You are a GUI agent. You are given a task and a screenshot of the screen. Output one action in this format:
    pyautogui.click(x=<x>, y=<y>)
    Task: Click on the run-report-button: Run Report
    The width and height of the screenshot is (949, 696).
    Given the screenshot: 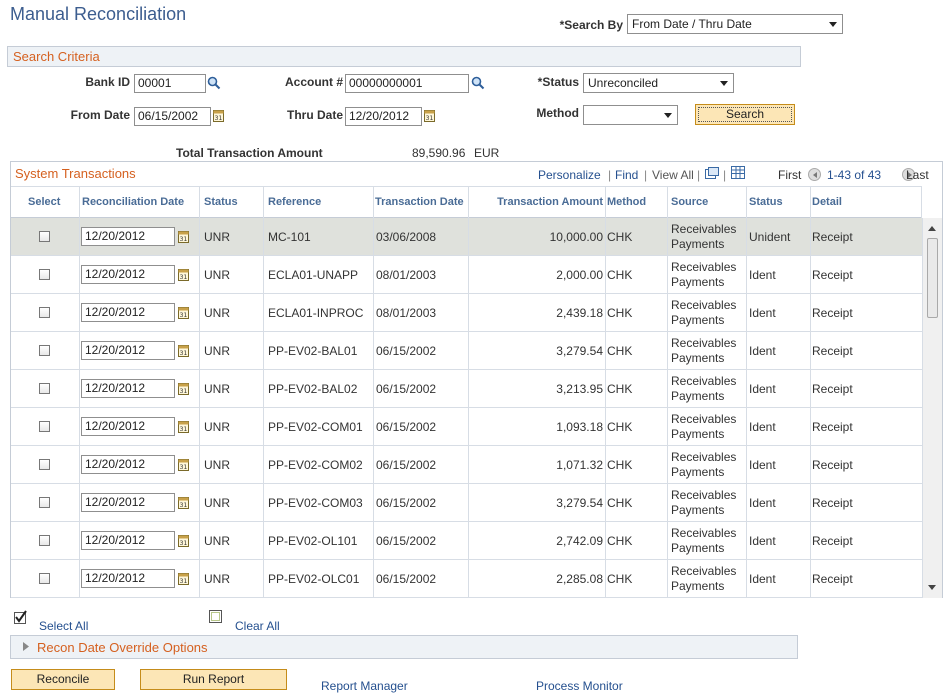 What is the action you would take?
    pyautogui.click(x=213, y=679)
    